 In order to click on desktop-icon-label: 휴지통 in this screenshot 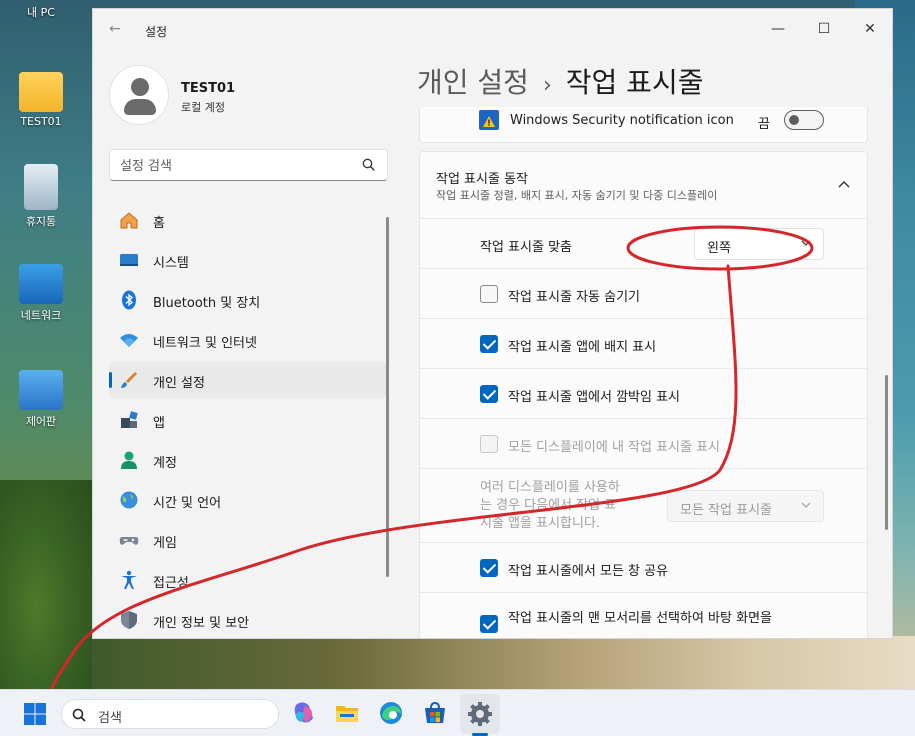, I will do `click(41, 221)`.